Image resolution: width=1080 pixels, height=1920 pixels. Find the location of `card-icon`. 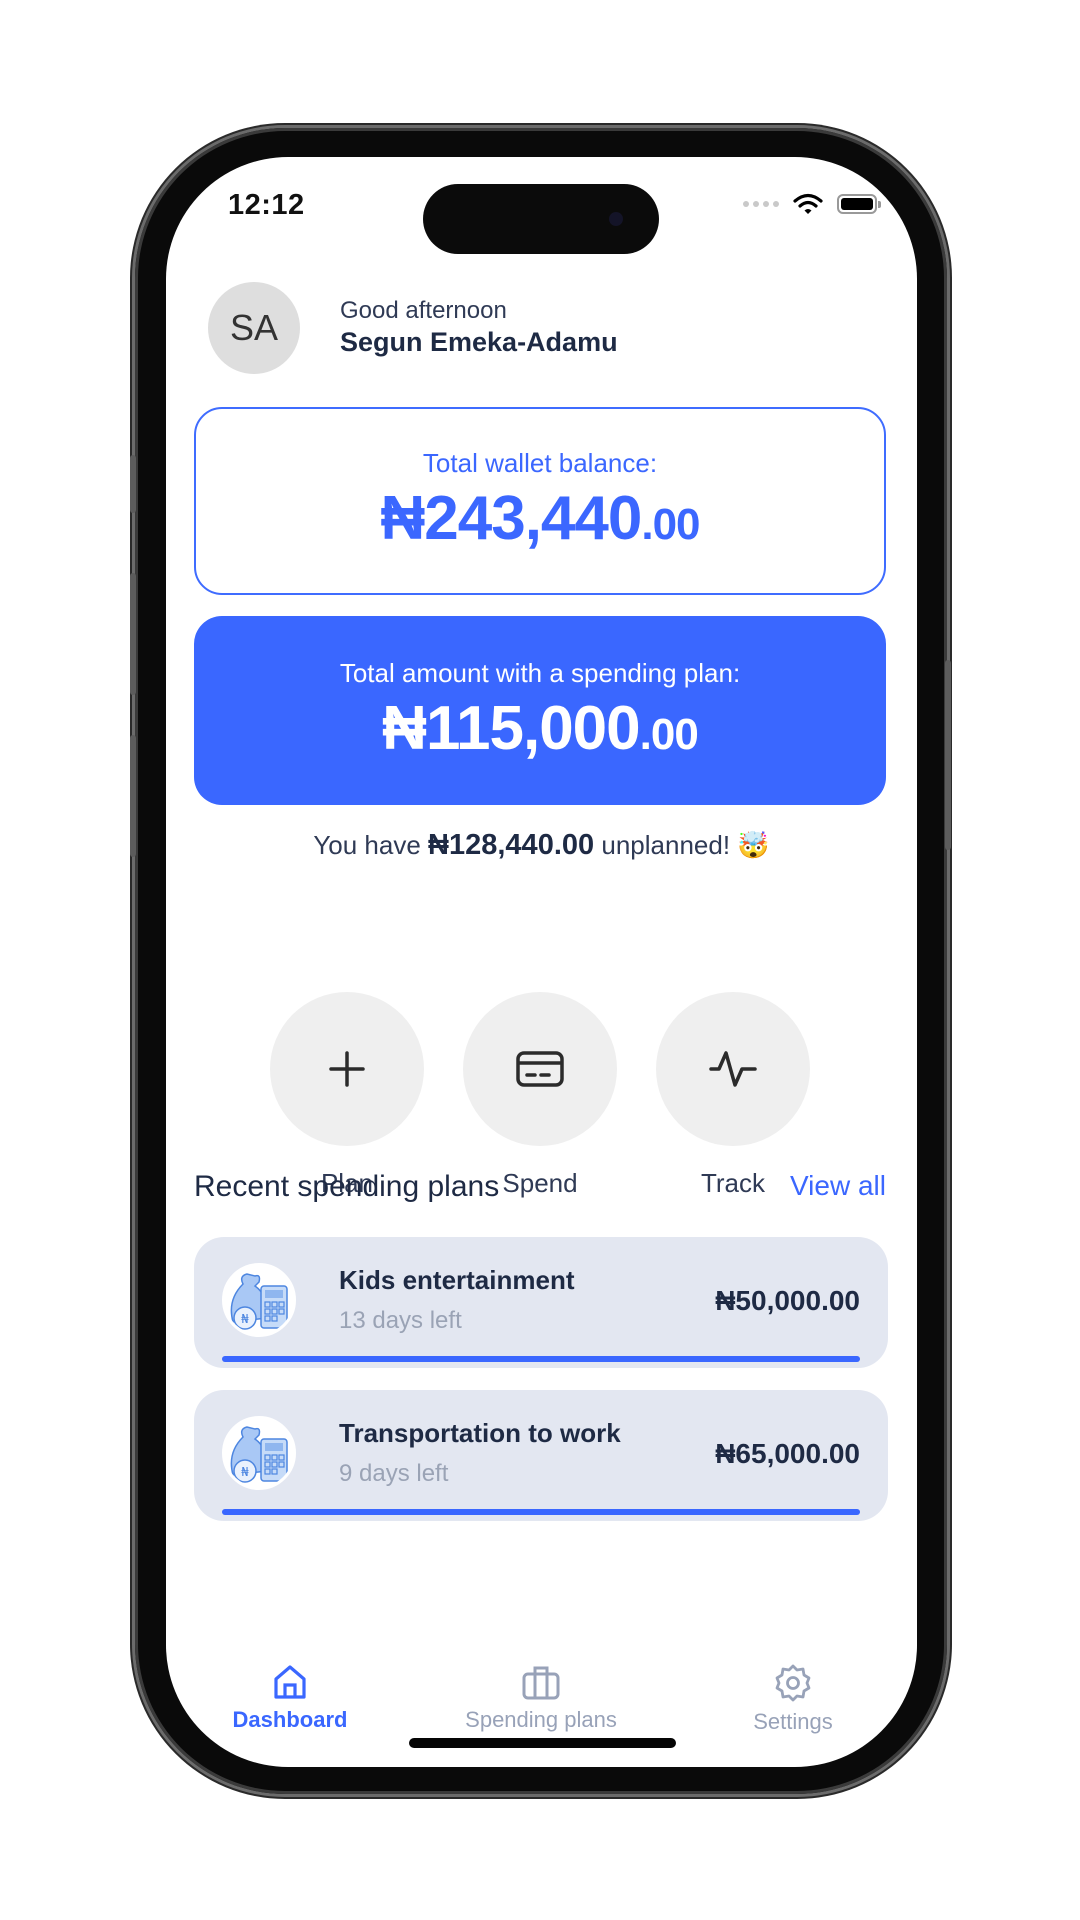

card-icon is located at coordinates (540, 1069).